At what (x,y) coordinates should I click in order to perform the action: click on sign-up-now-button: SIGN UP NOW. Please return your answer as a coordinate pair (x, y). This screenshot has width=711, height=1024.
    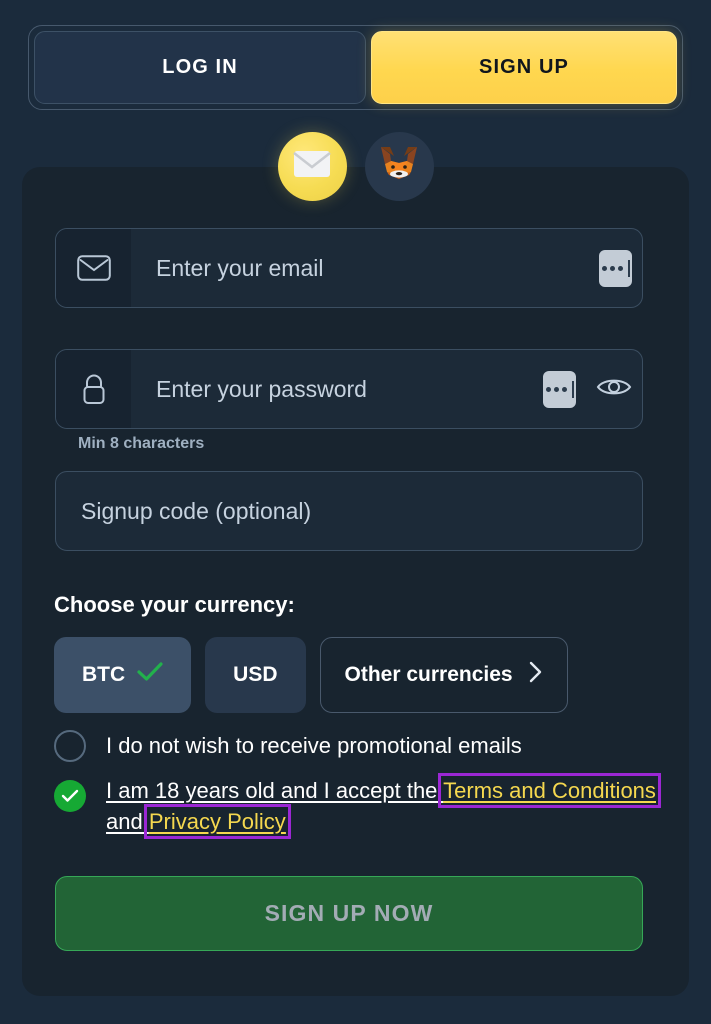
    Looking at the image, I should click on (349, 913).